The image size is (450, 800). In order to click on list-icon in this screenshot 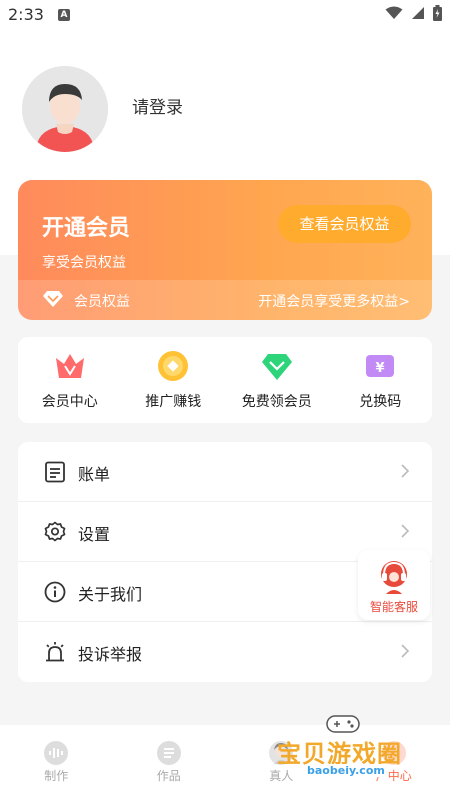, I will do `click(168, 753)`.